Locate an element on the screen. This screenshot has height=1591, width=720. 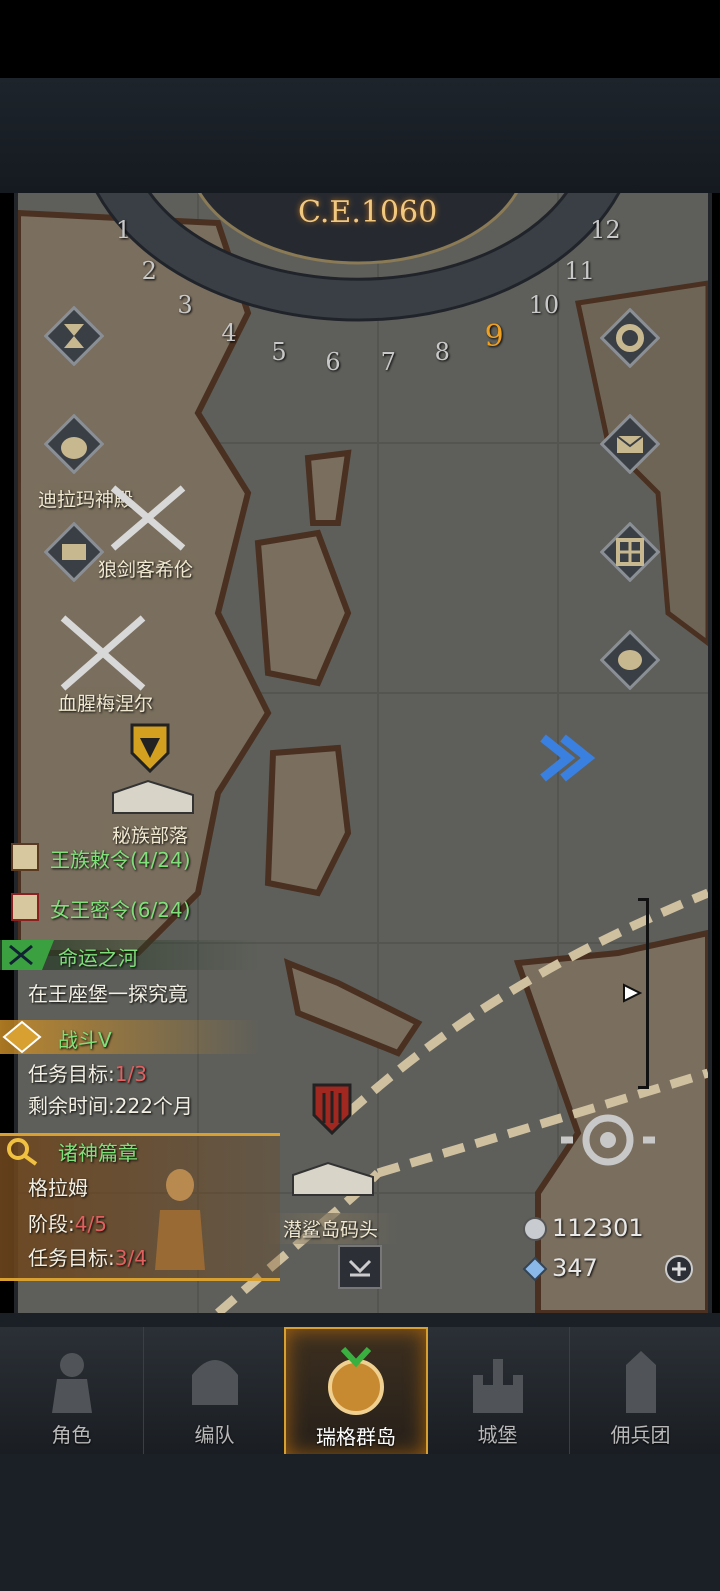
month-11: 11 is located at coordinates (579, 270).